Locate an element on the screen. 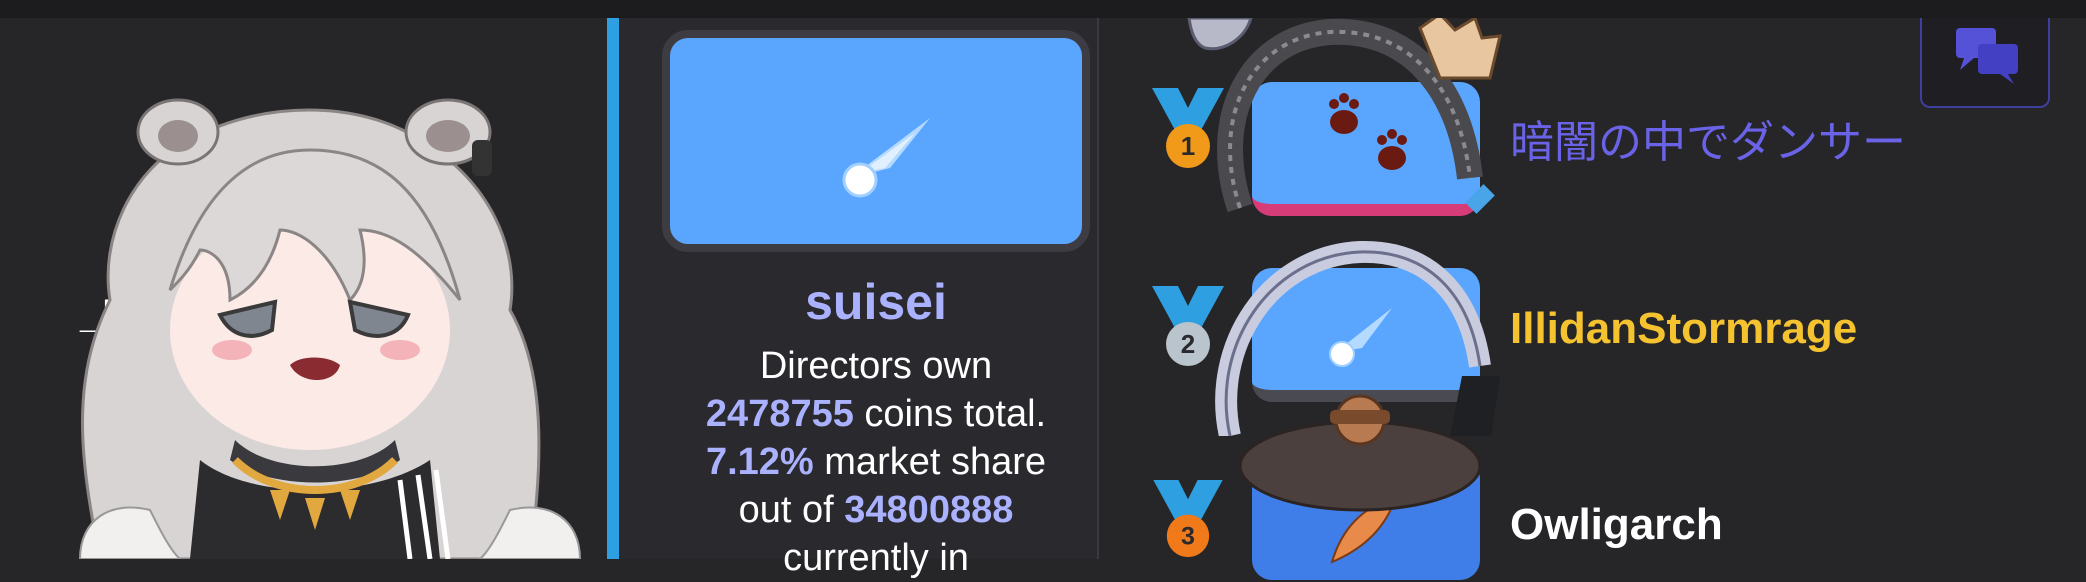 The image size is (2086, 582). top-bar is located at coordinates (1043, 9).